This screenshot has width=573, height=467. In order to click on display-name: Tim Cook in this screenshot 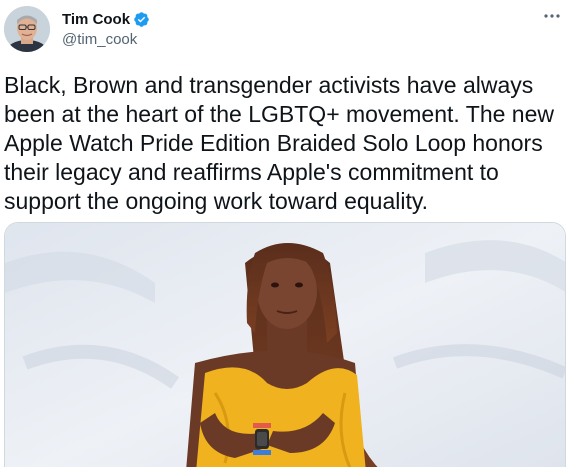, I will do `click(96, 19)`.